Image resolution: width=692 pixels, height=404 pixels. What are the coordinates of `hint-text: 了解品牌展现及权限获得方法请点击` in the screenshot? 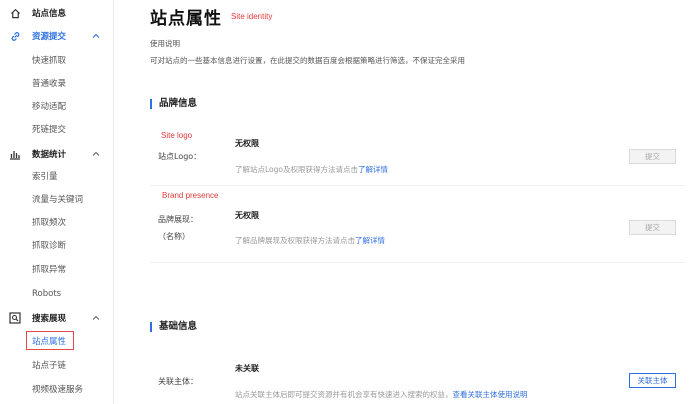 It's located at (295, 240).